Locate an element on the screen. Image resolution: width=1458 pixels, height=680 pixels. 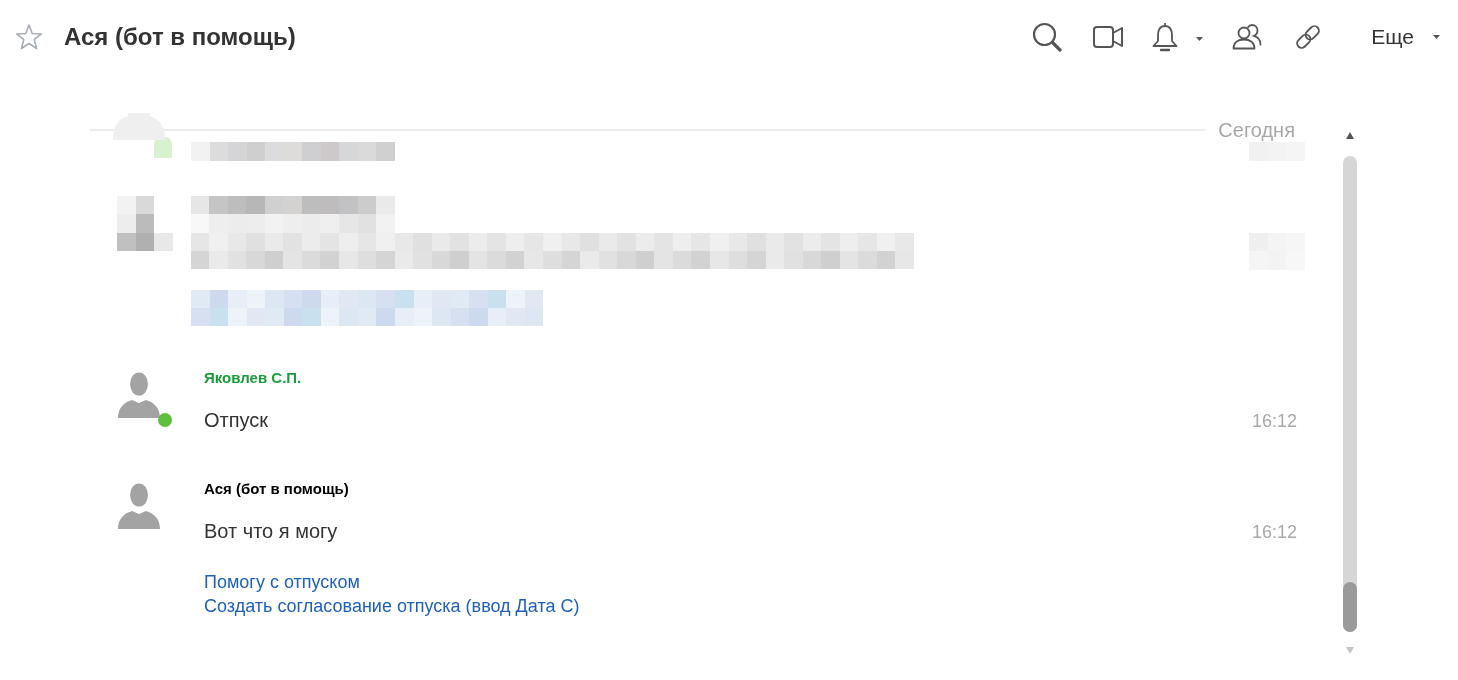
author-name: Ася (бот в помощь) is located at coordinates (276, 489).